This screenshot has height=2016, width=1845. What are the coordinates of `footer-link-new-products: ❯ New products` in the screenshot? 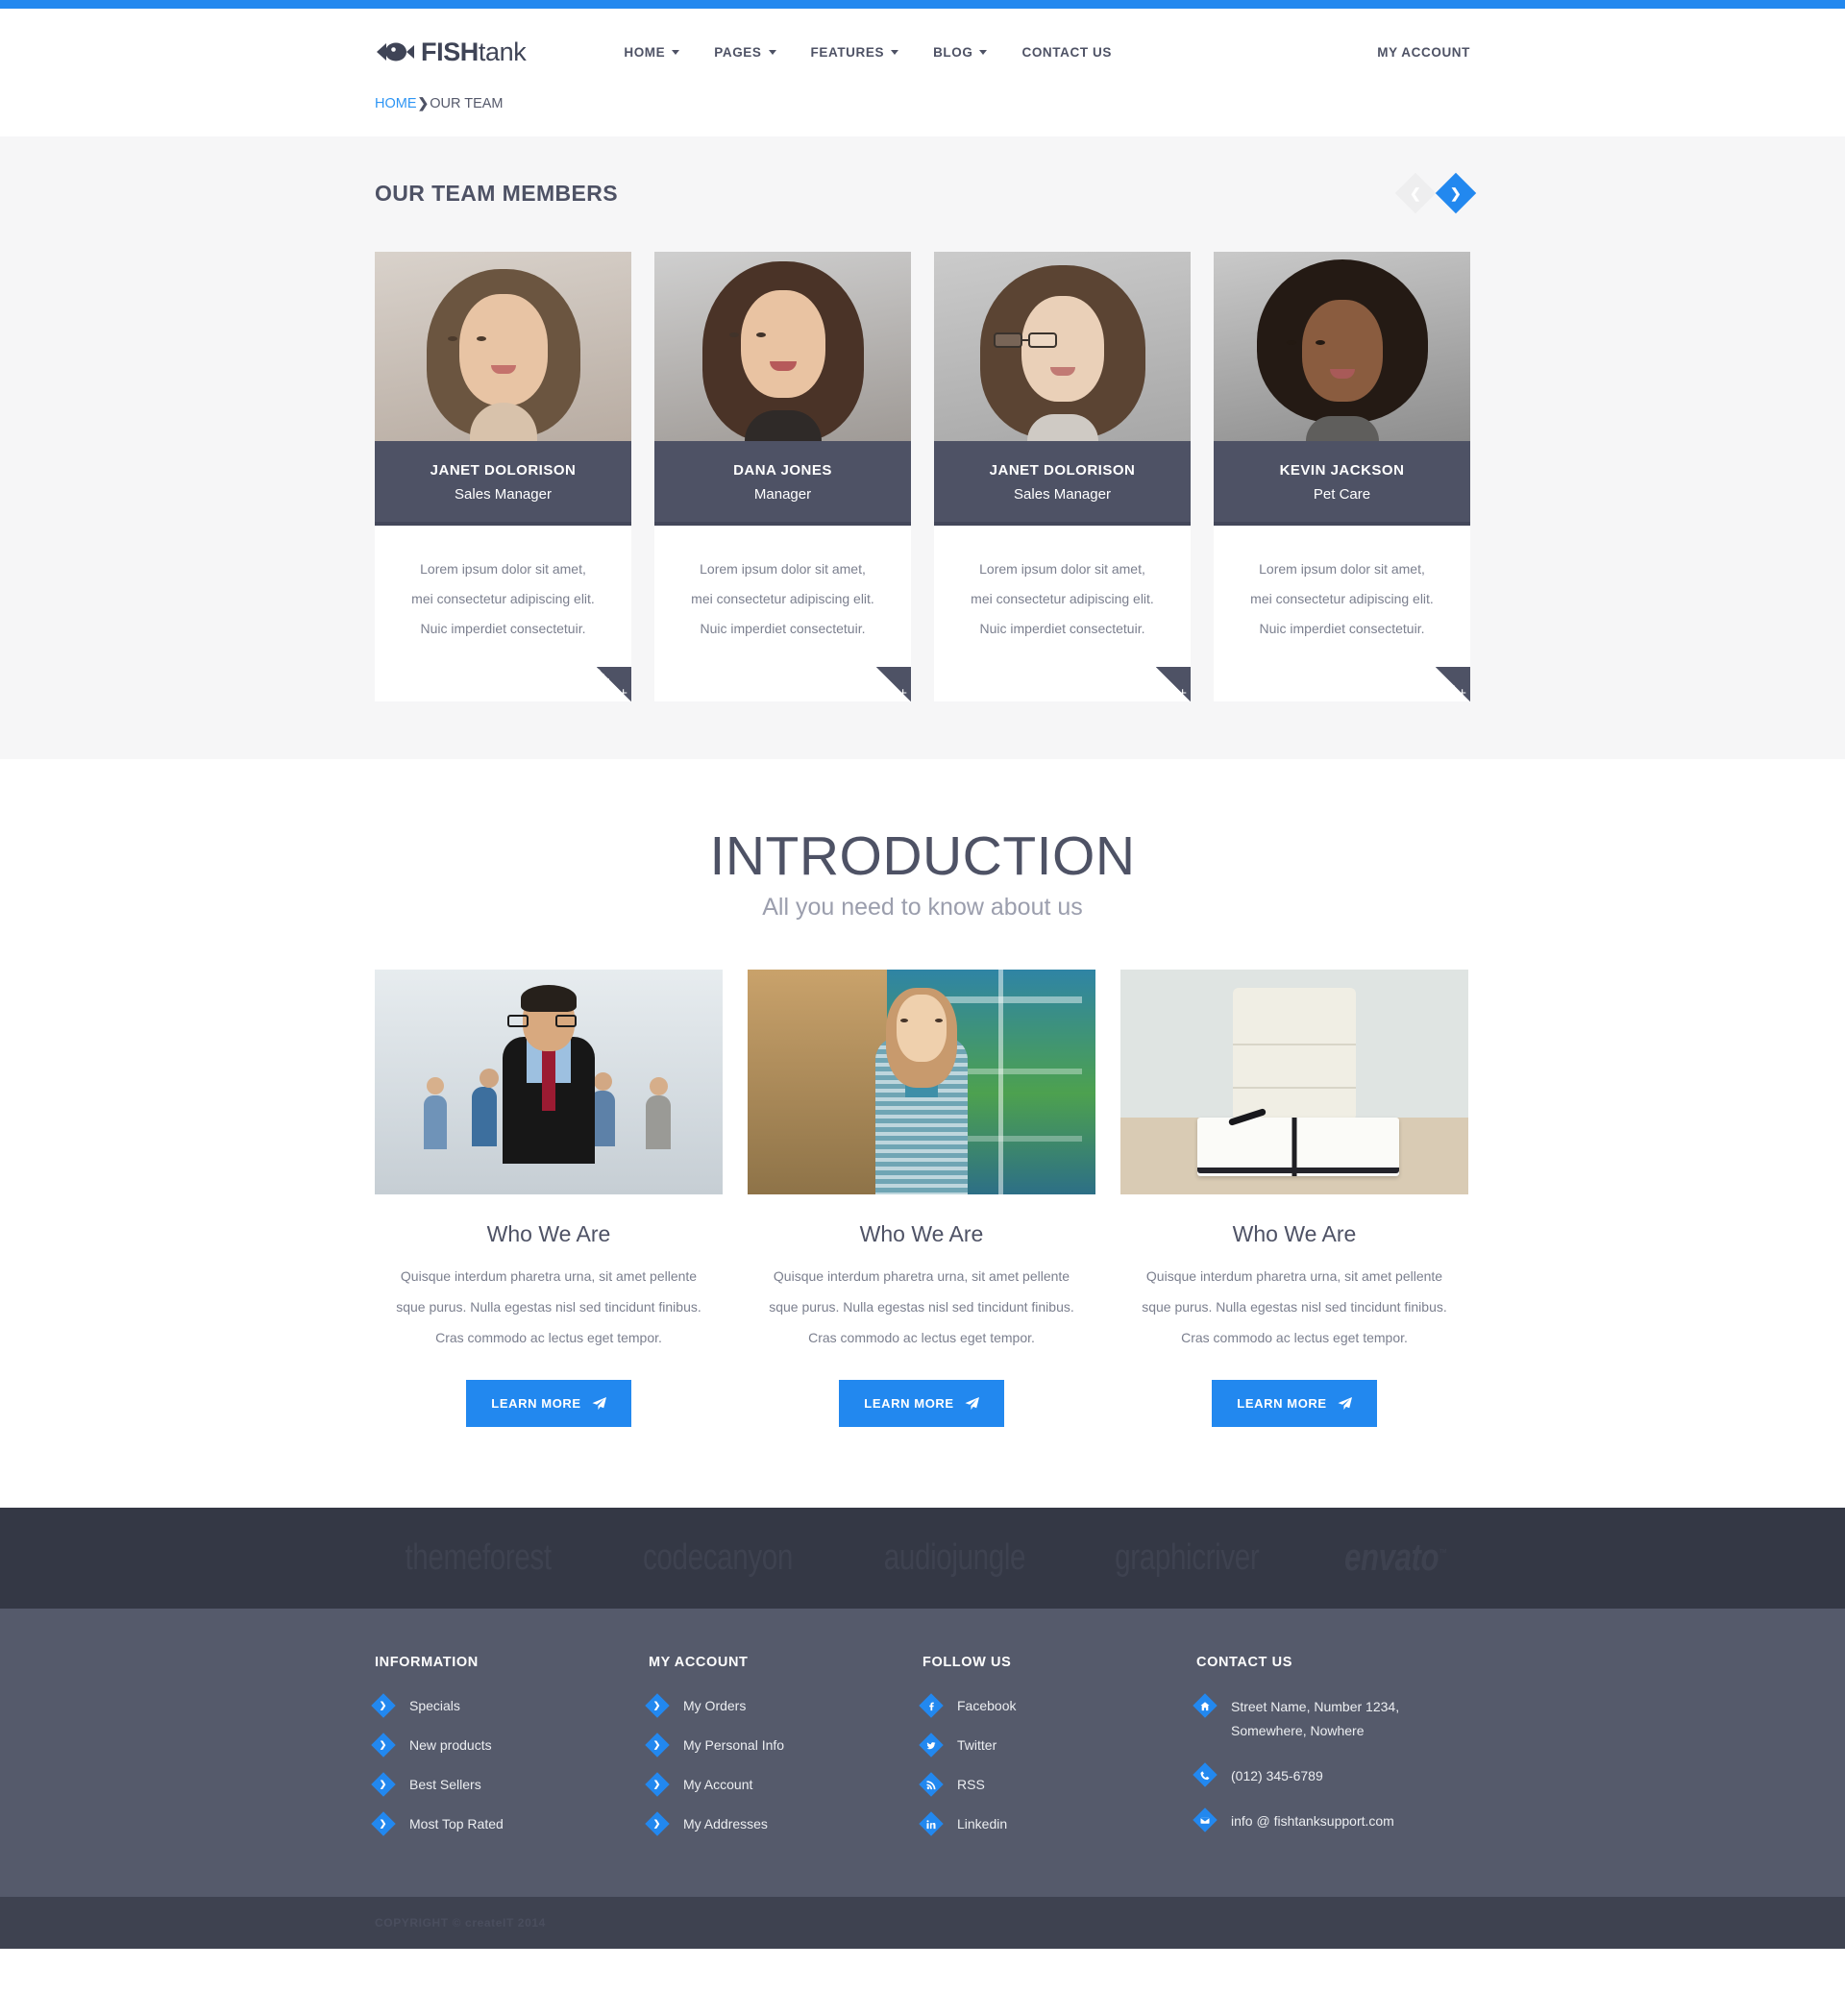 It's located at (510, 1745).